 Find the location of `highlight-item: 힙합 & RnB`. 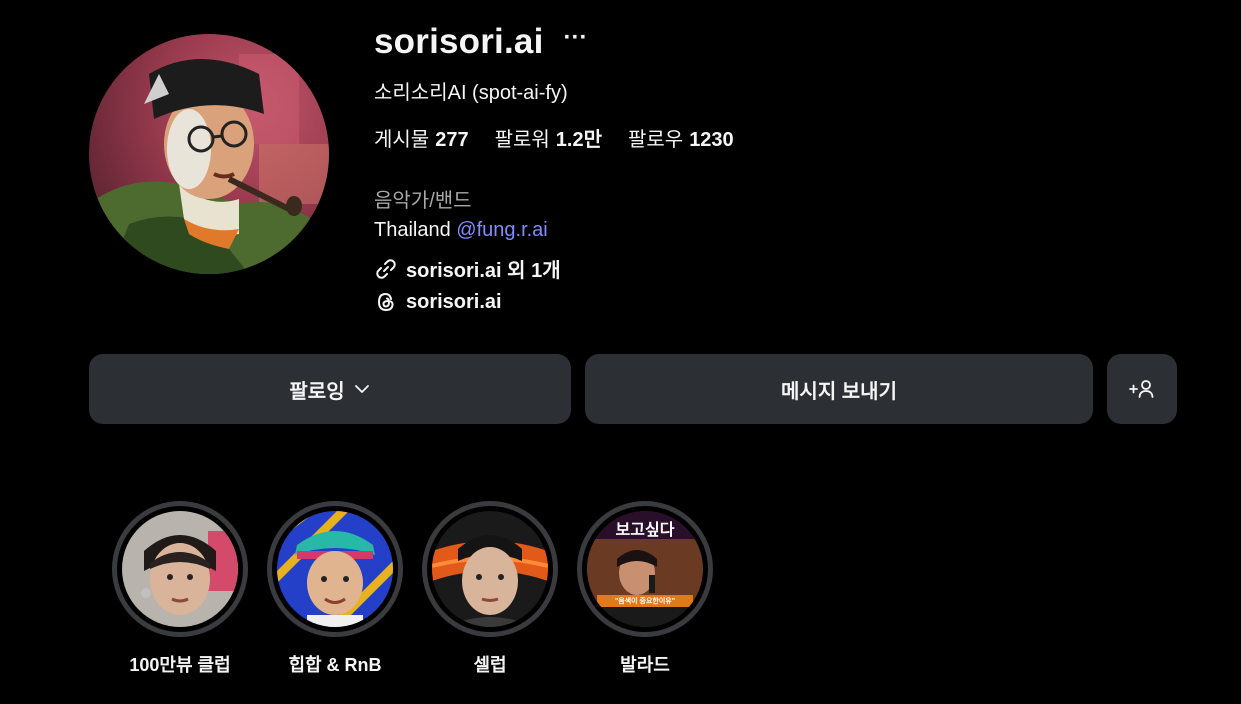

highlight-item: 힙합 & RnB is located at coordinates (335, 589).